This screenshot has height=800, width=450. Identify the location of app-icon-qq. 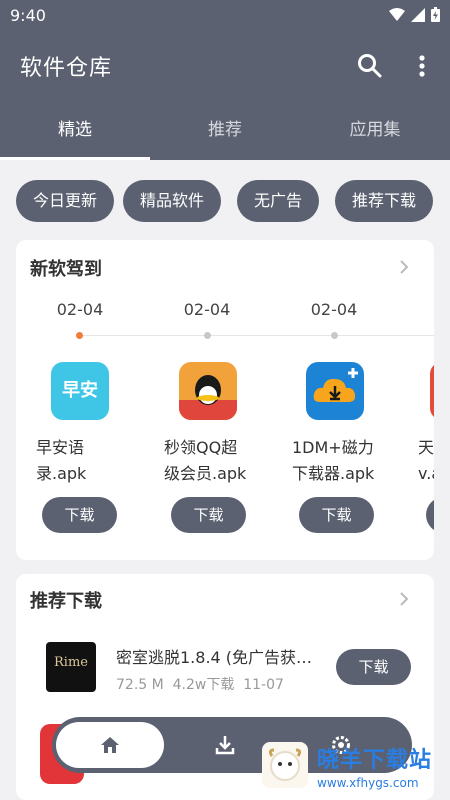
(208, 391).